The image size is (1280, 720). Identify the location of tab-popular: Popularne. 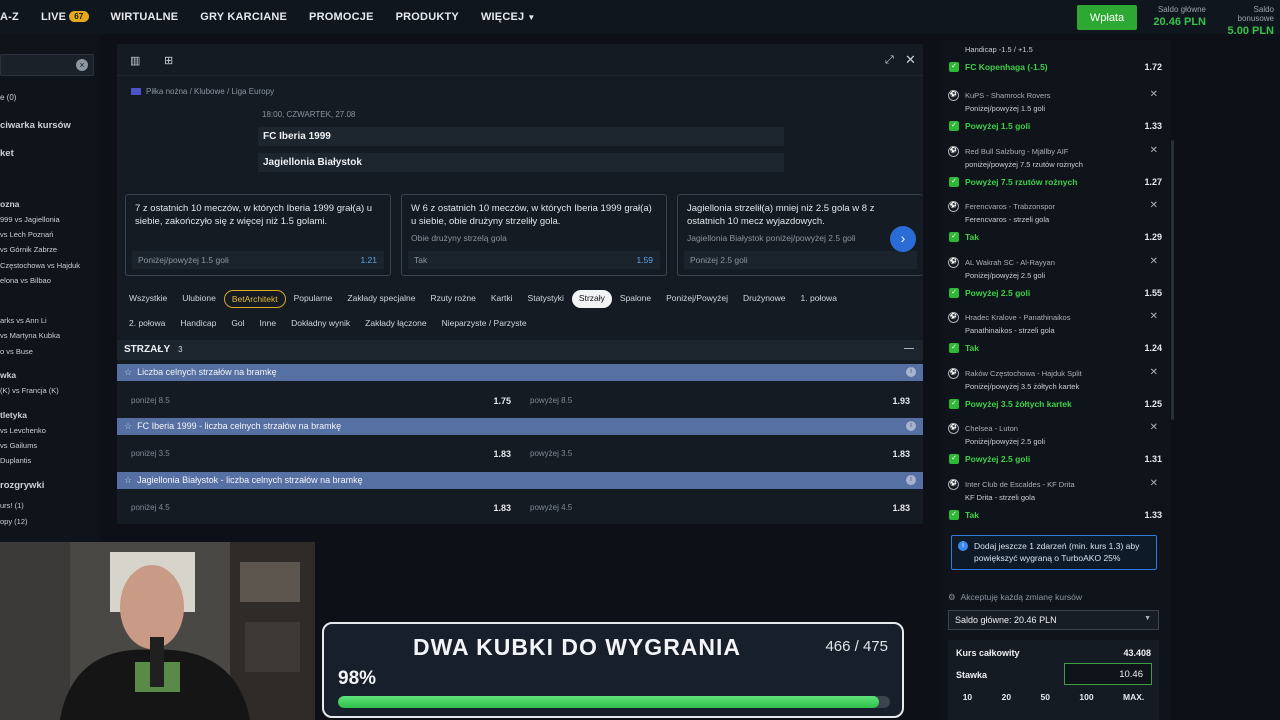
(313, 299).